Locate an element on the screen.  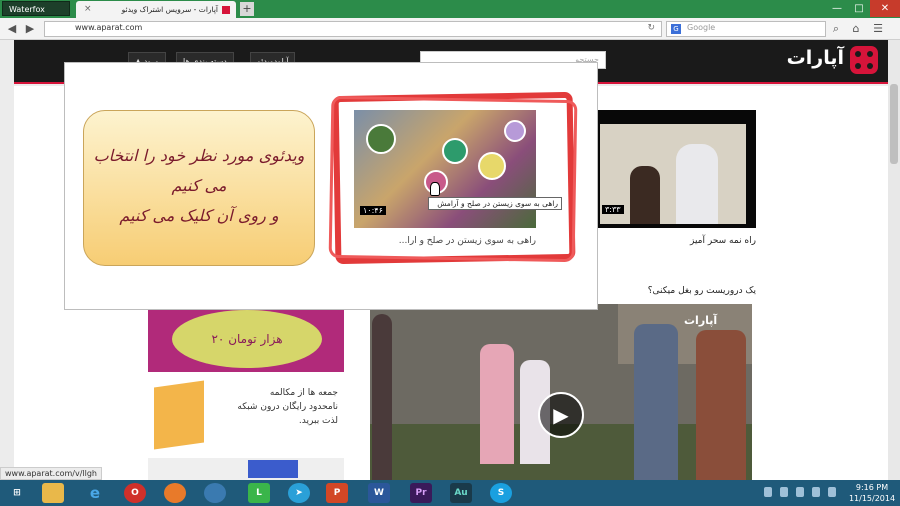
chrome-icon is located at coordinates (215, 493).